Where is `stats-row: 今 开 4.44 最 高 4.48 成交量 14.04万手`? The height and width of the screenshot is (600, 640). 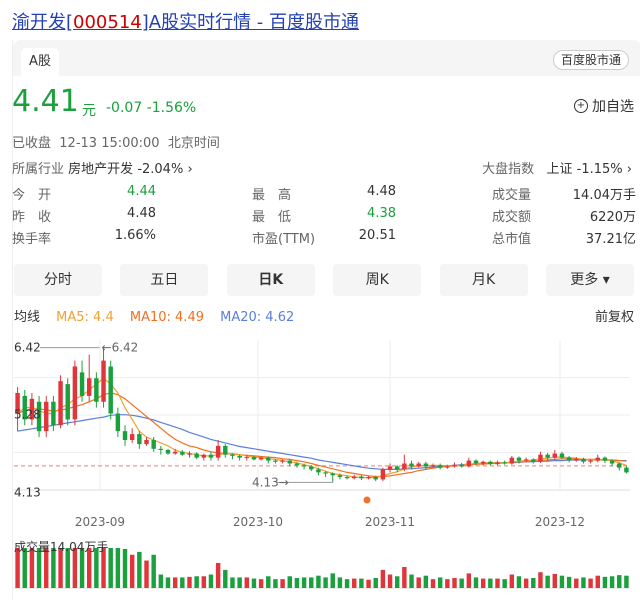 stats-row: 今 开 4.44 最 高 4.48 成交量 14.04万手 is located at coordinates (324, 195).